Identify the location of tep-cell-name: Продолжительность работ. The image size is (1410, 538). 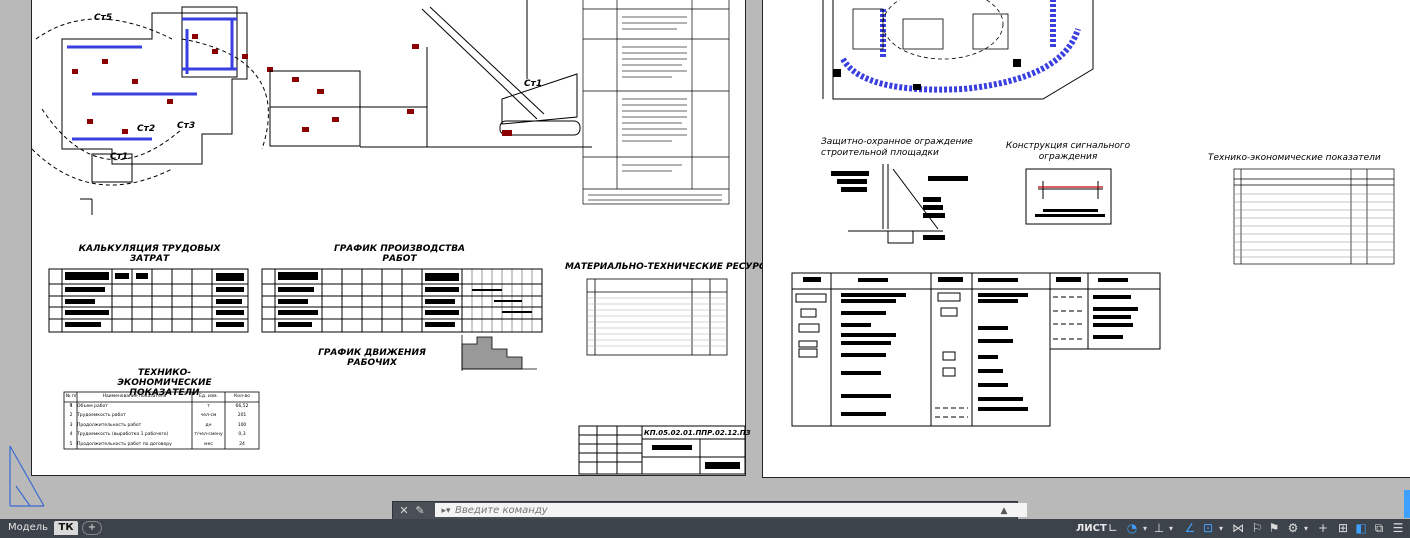
(109, 425).